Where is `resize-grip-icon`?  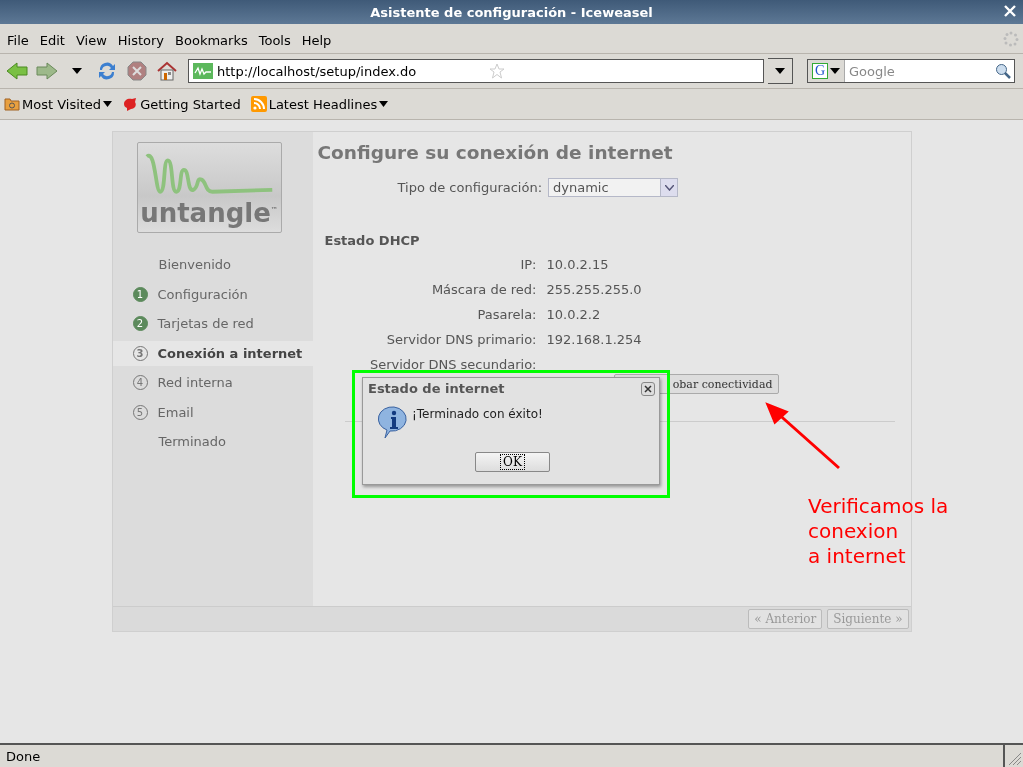
resize-grip-icon is located at coordinates (1013, 756).